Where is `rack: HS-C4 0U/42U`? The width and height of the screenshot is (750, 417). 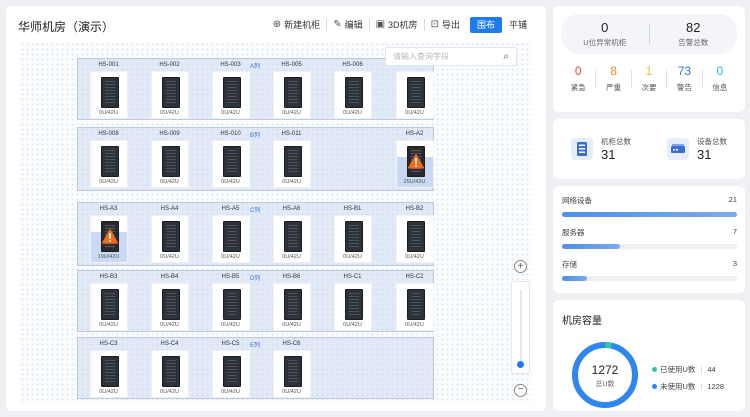 rack: HS-C4 0U/42U is located at coordinates (169, 369).